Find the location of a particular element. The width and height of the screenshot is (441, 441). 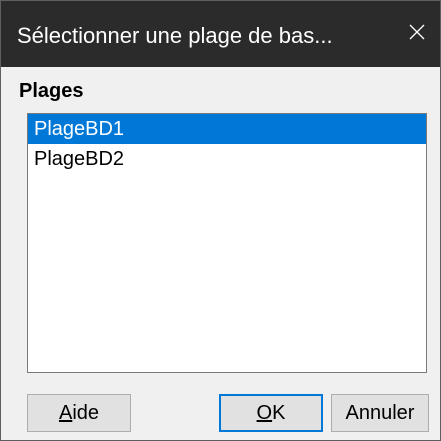

cancel-label: Annuler is located at coordinates (380, 413).